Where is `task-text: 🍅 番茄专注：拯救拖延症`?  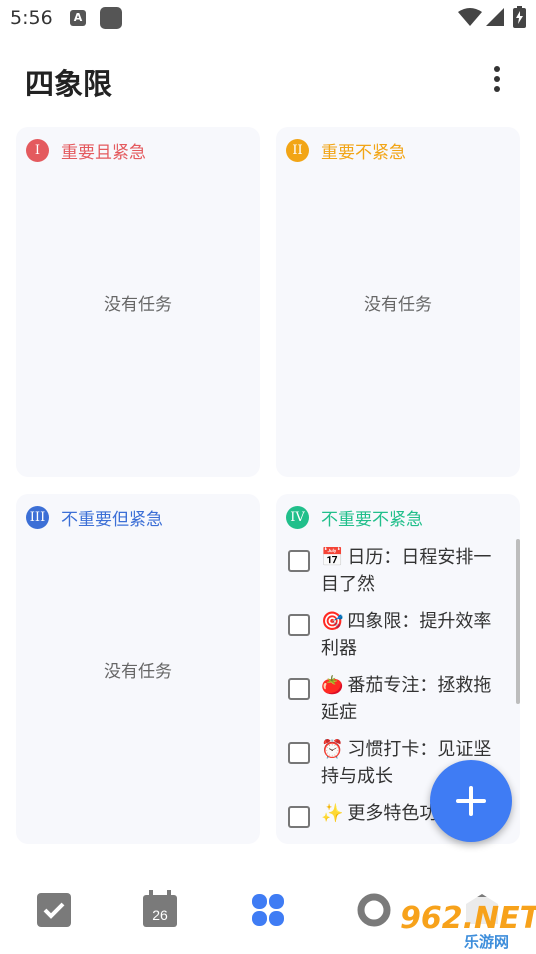
task-text: 🍅 番茄专注：拯救拖延症 is located at coordinates (414, 699).